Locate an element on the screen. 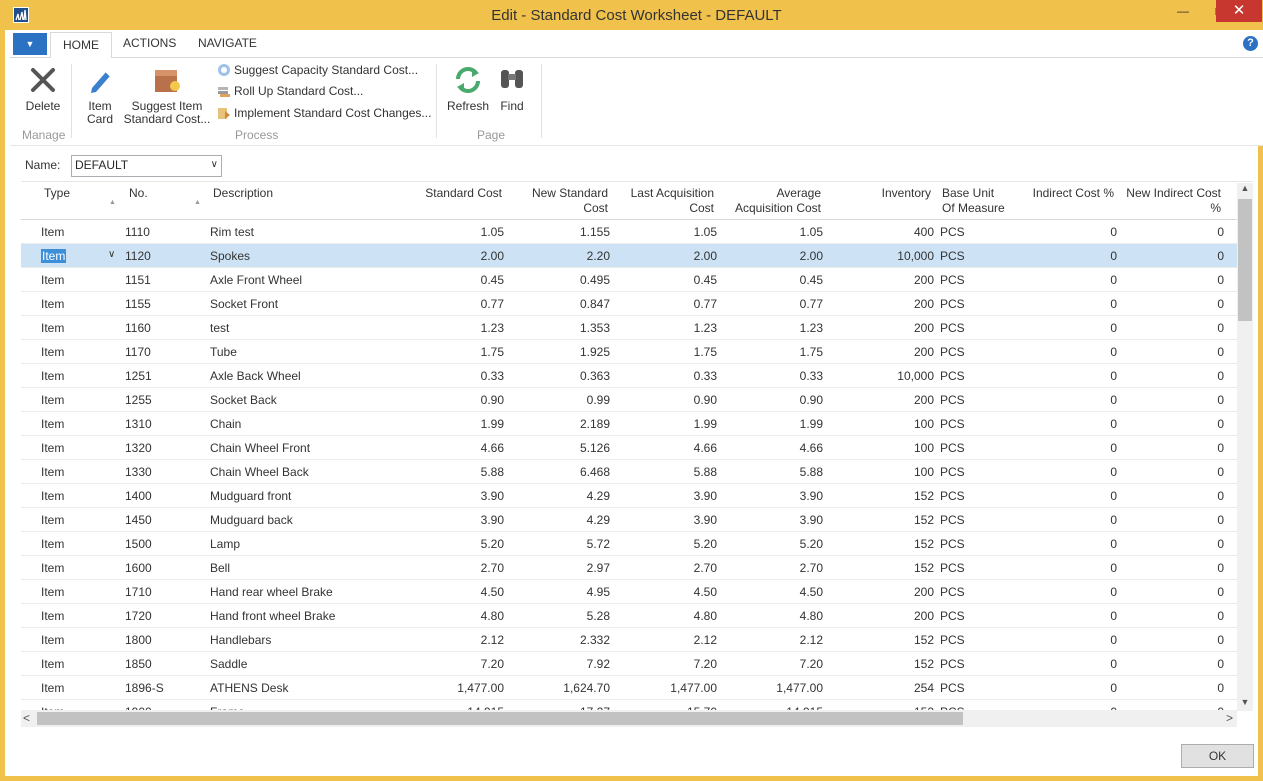 This screenshot has height=781, width=1263. cell-standard-cost: 1.23 is located at coordinates (452, 328).